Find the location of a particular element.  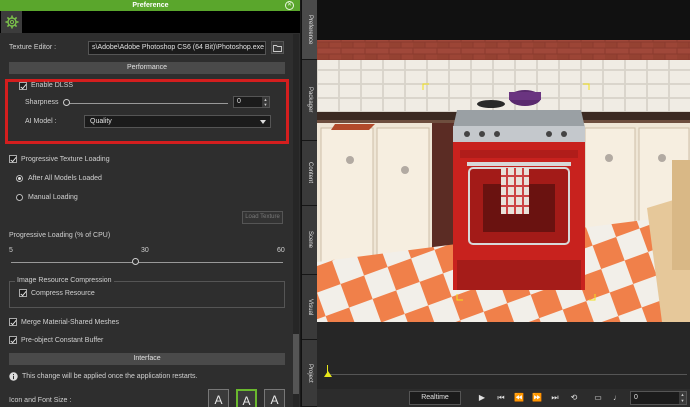

sharpness-slider-handle is located at coordinates (66, 102).